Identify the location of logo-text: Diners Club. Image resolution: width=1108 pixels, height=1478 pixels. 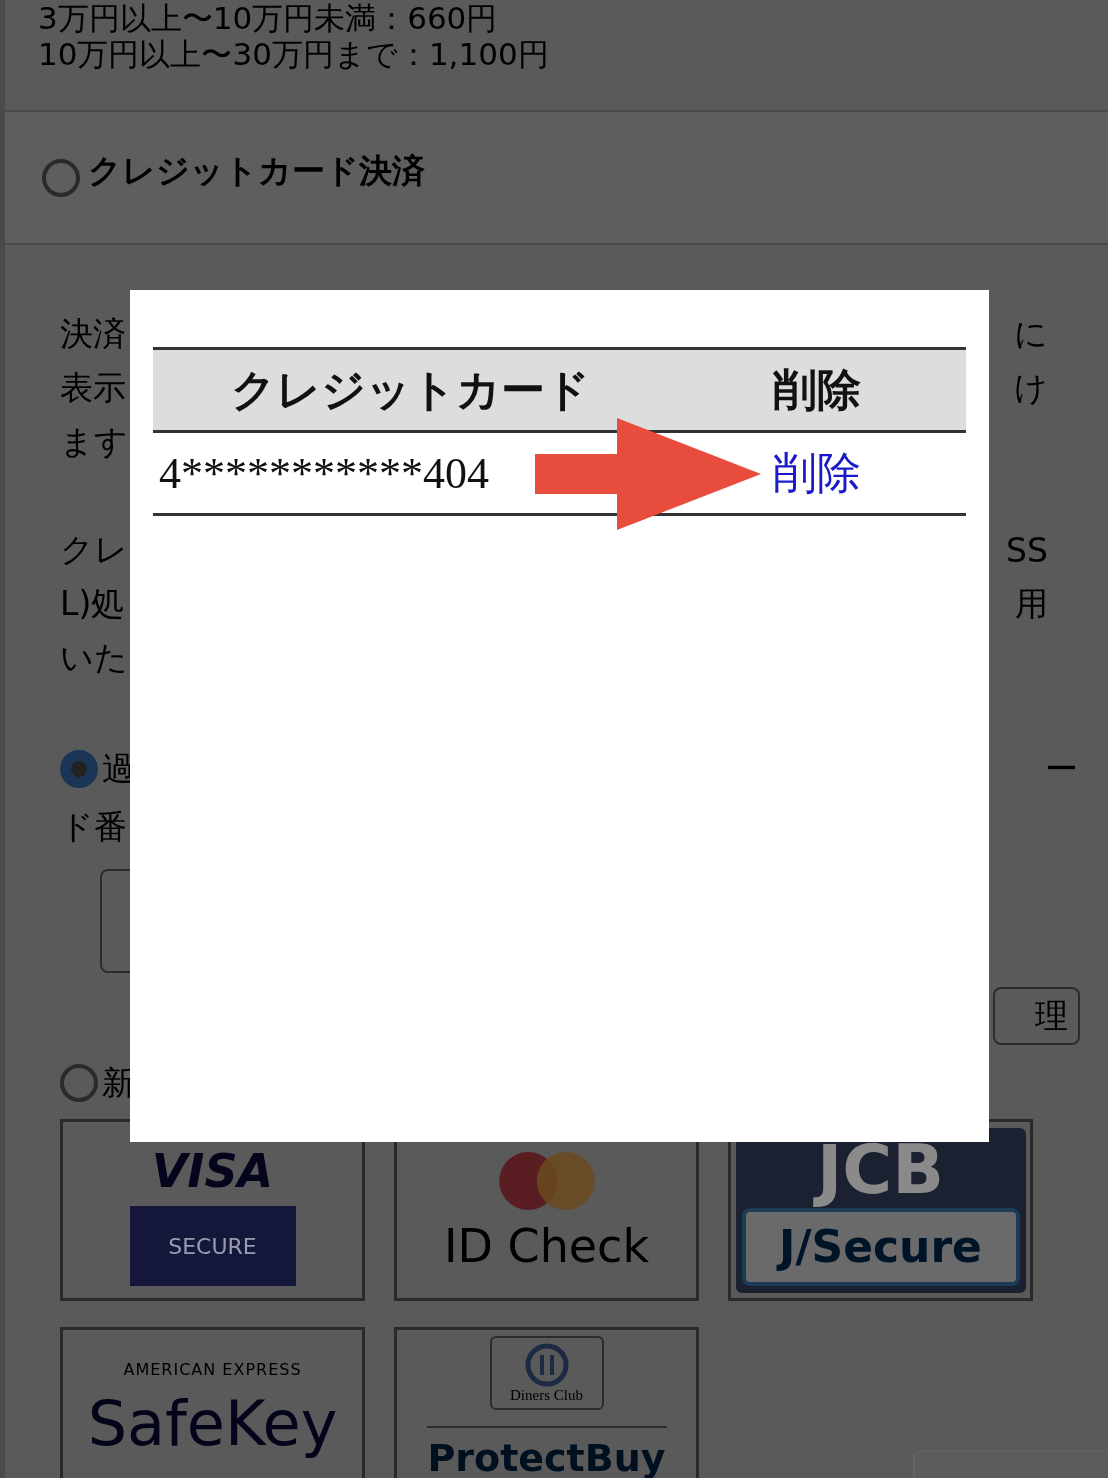
(546, 1395).